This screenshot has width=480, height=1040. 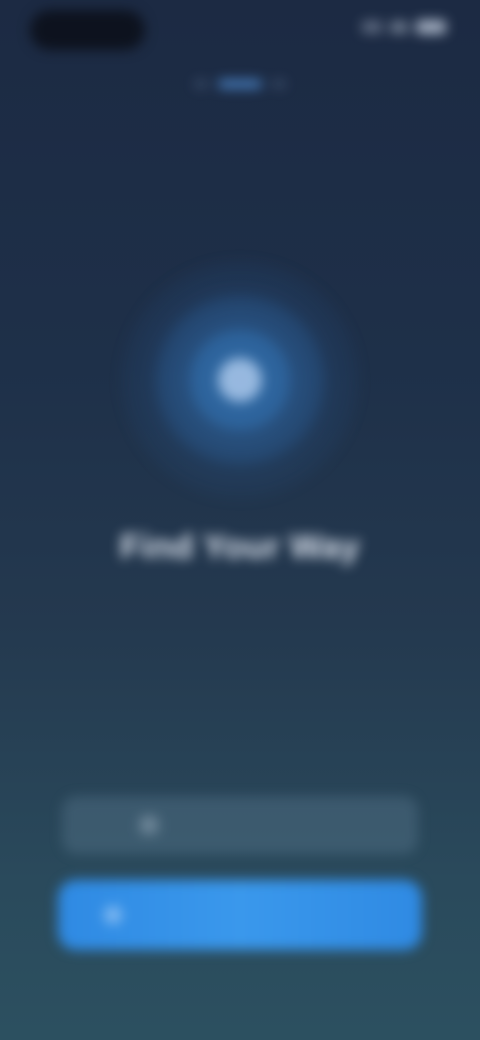 What do you see at coordinates (149, 825) in the screenshot?
I see `secondary-button-icon` at bounding box center [149, 825].